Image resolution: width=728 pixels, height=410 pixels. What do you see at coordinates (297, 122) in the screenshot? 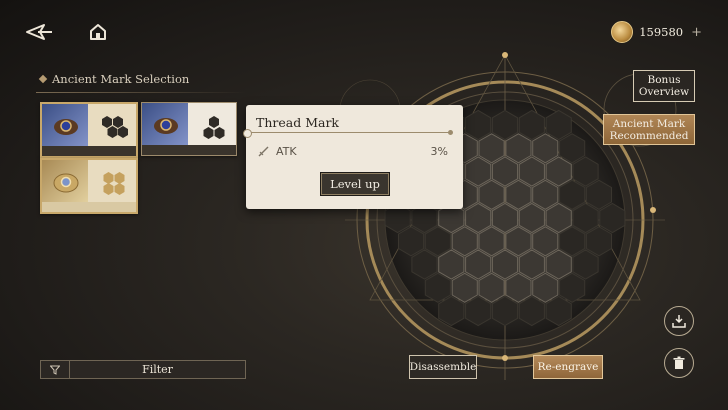
I see `popup-title: Thread Mark` at bounding box center [297, 122].